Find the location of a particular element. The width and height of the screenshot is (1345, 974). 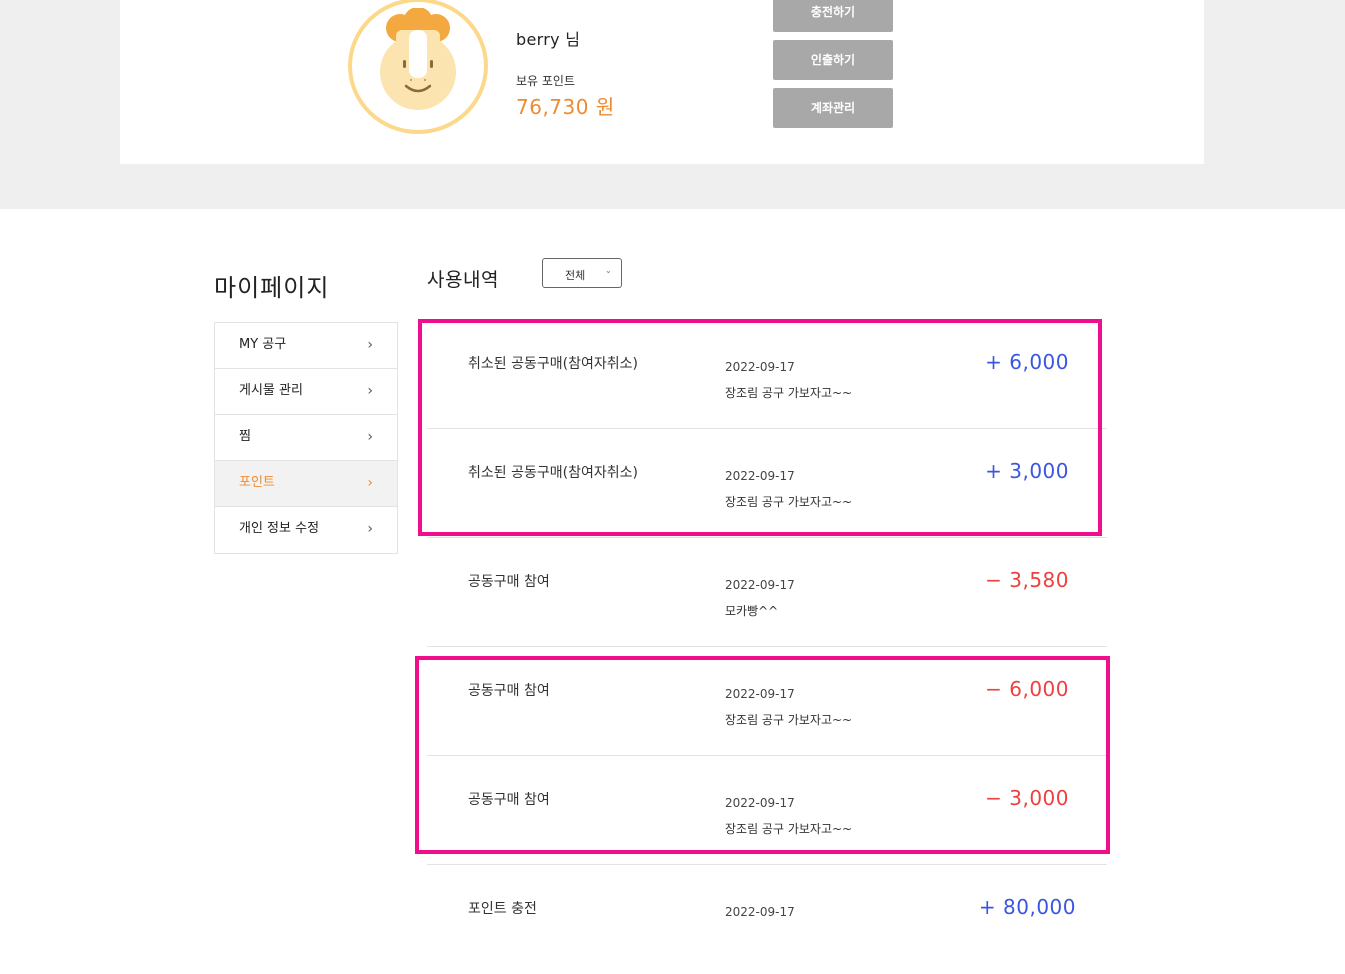

sidebar-item-label: 찜 is located at coordinates (245, 436).